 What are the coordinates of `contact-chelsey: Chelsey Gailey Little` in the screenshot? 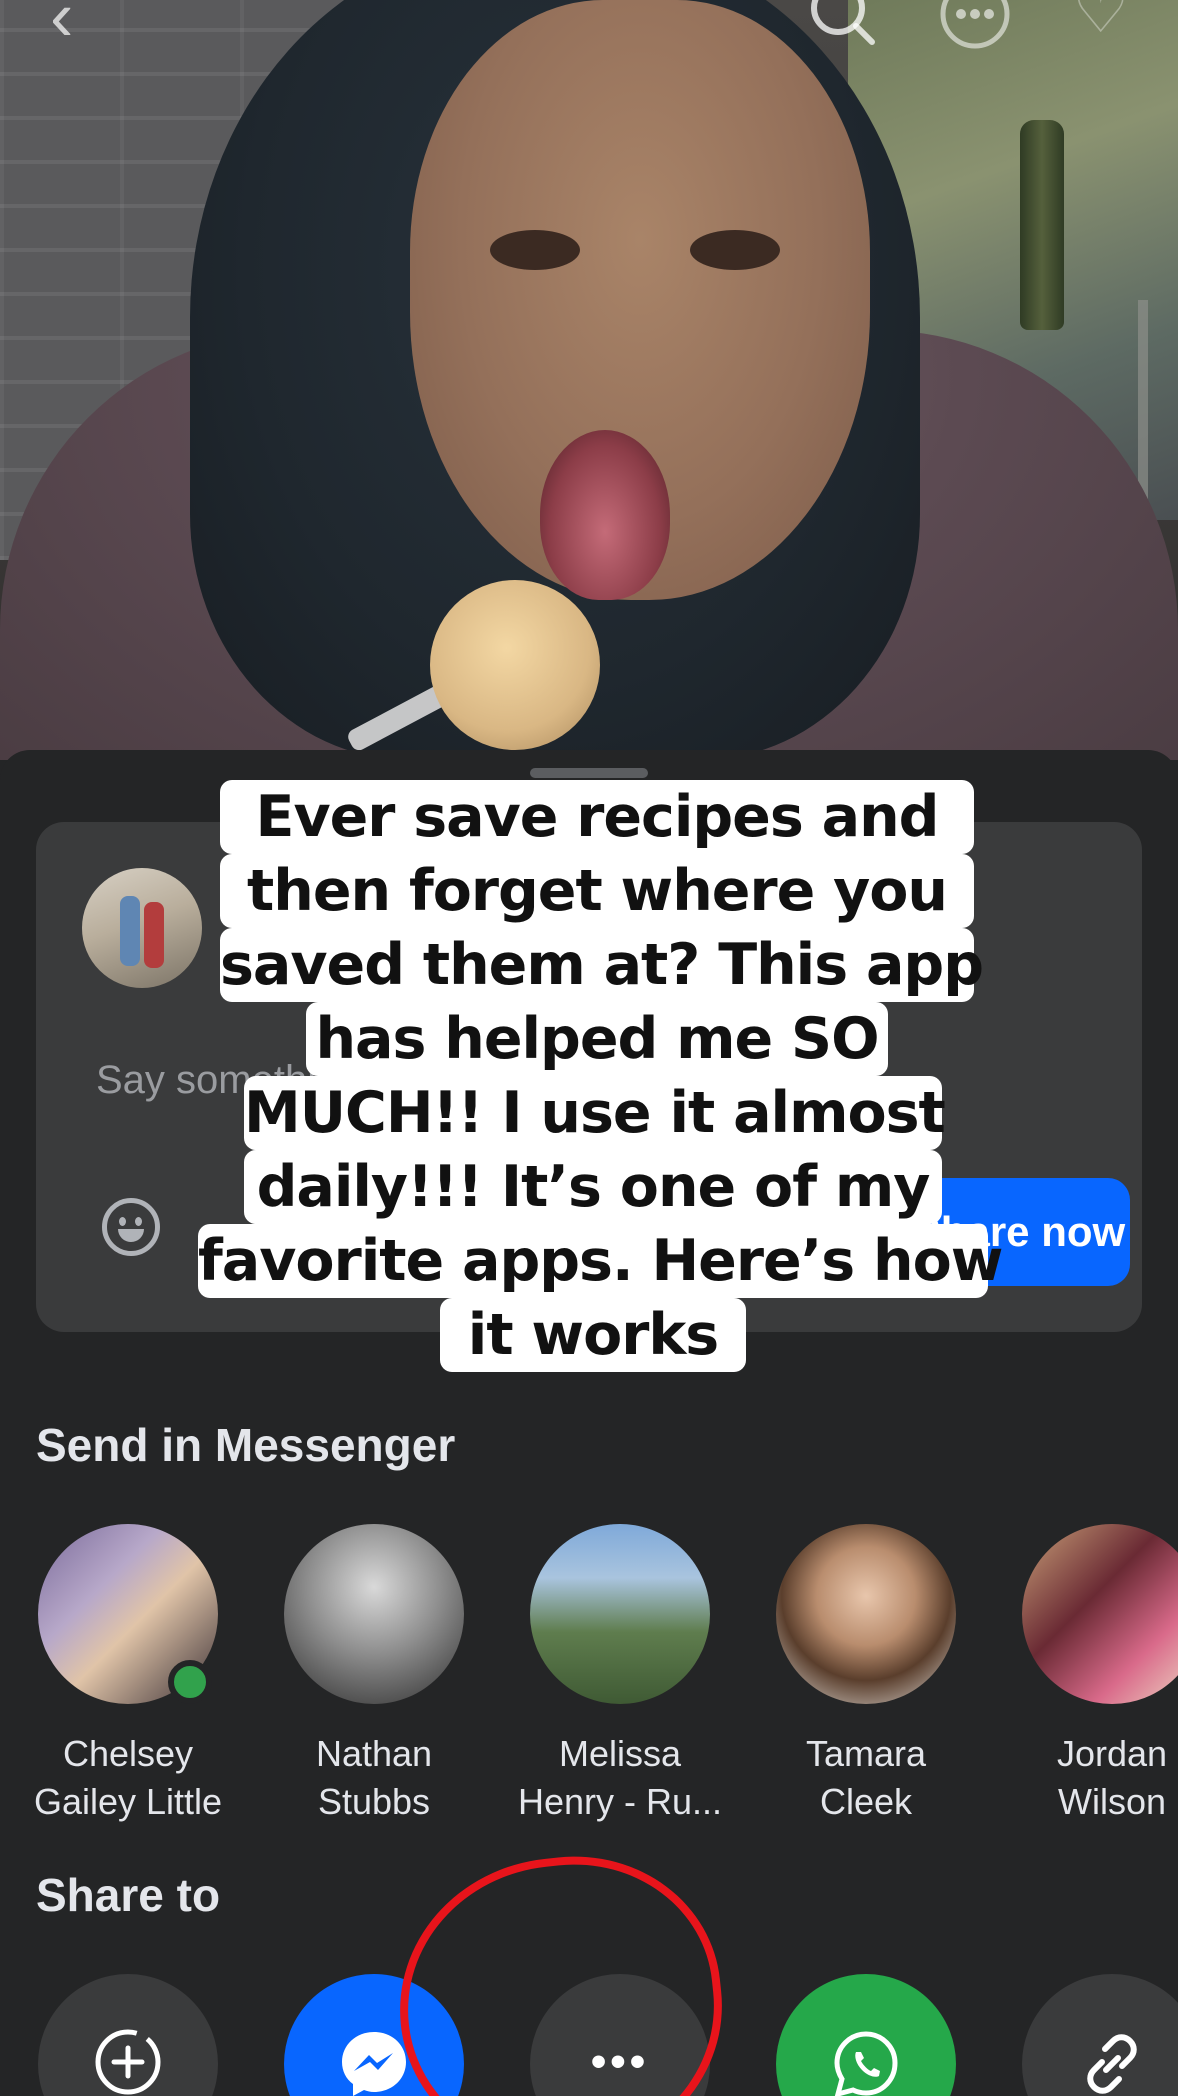 It's located at (128, 1675).